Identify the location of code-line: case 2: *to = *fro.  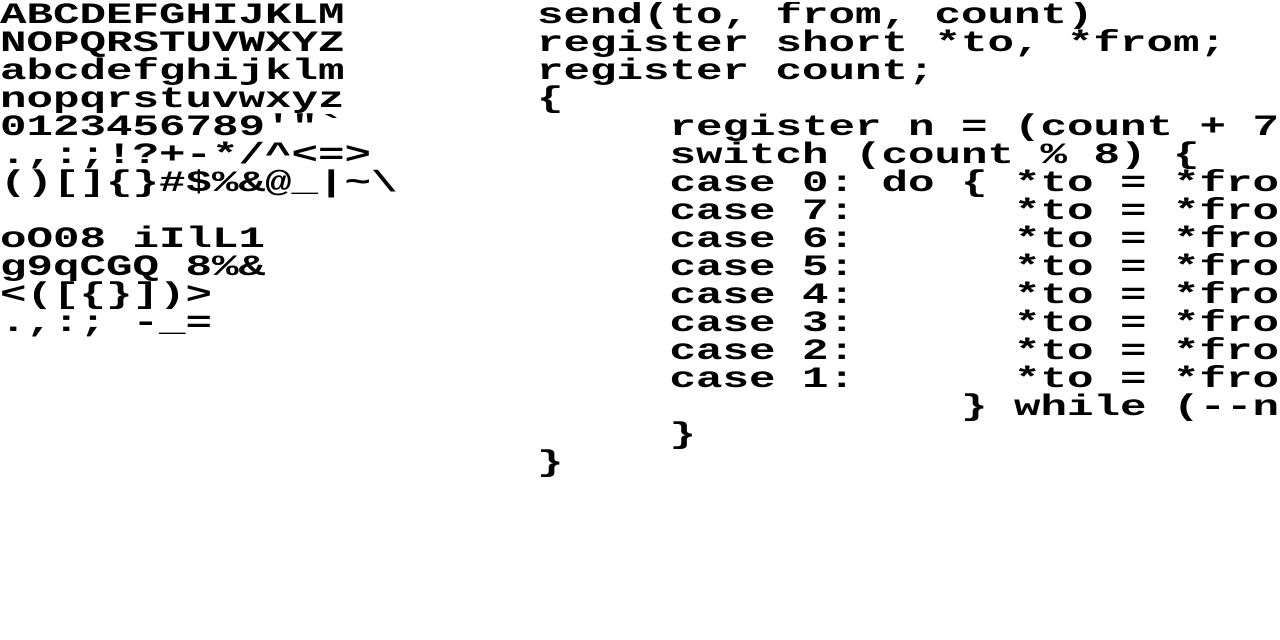
(908, 352).